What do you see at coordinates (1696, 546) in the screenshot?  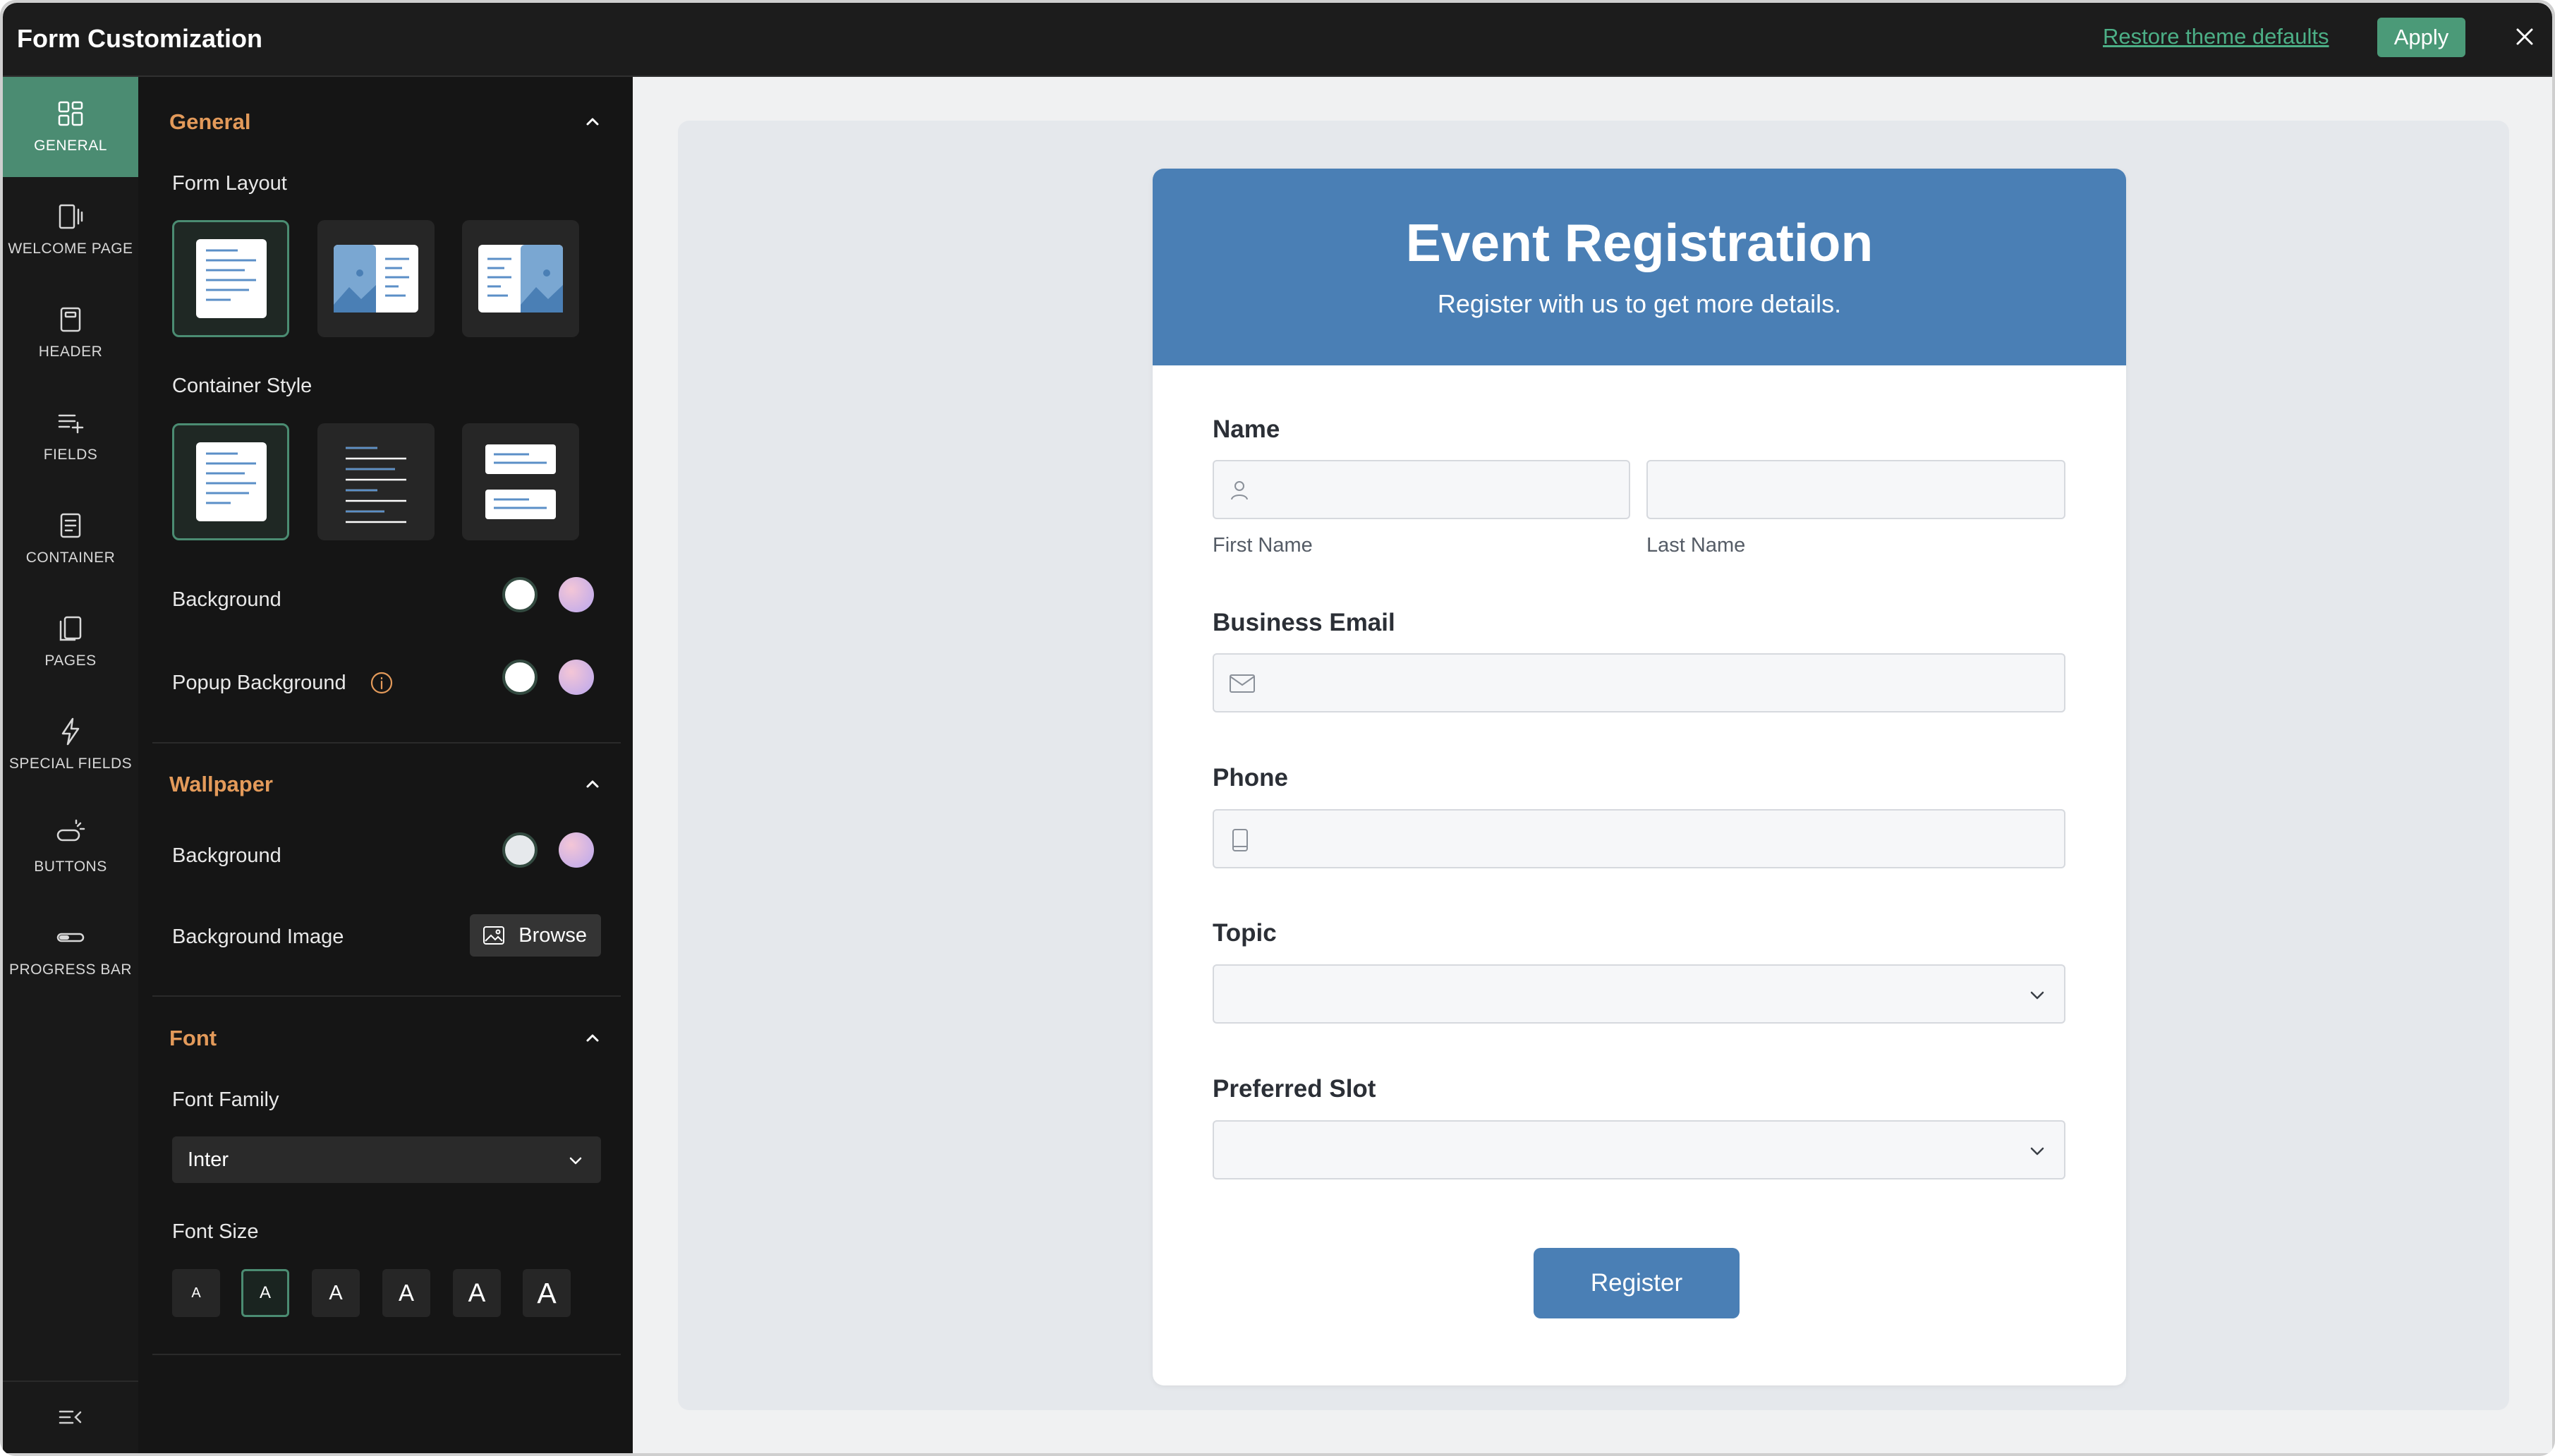 I see `last-name-sublabel: Last Name` at bounding box center [1696, 546].